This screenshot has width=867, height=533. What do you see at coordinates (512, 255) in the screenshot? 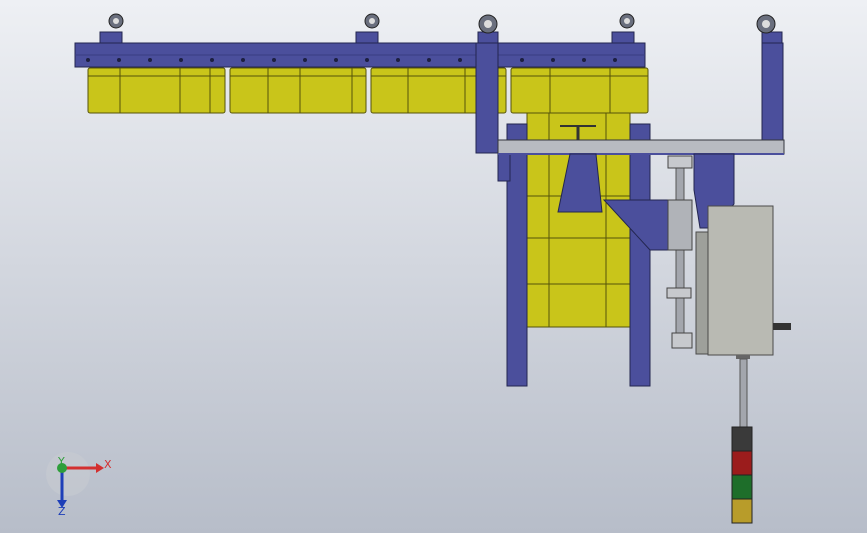
I see `frame-post-left` at bounding box center [512, 255].